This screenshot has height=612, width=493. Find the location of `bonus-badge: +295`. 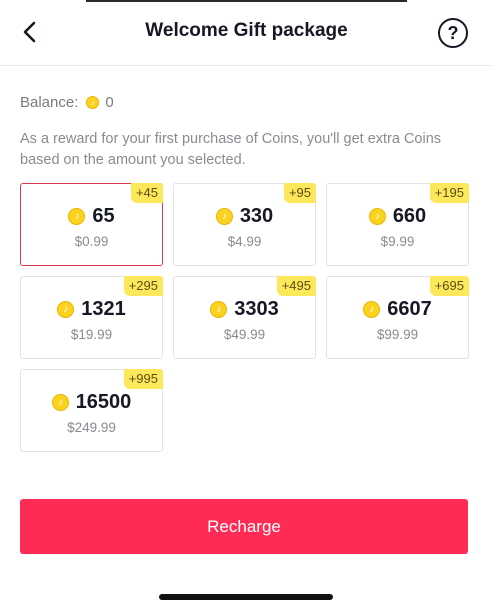

bonus-badge: +295 is located at coordinates (143, 286).